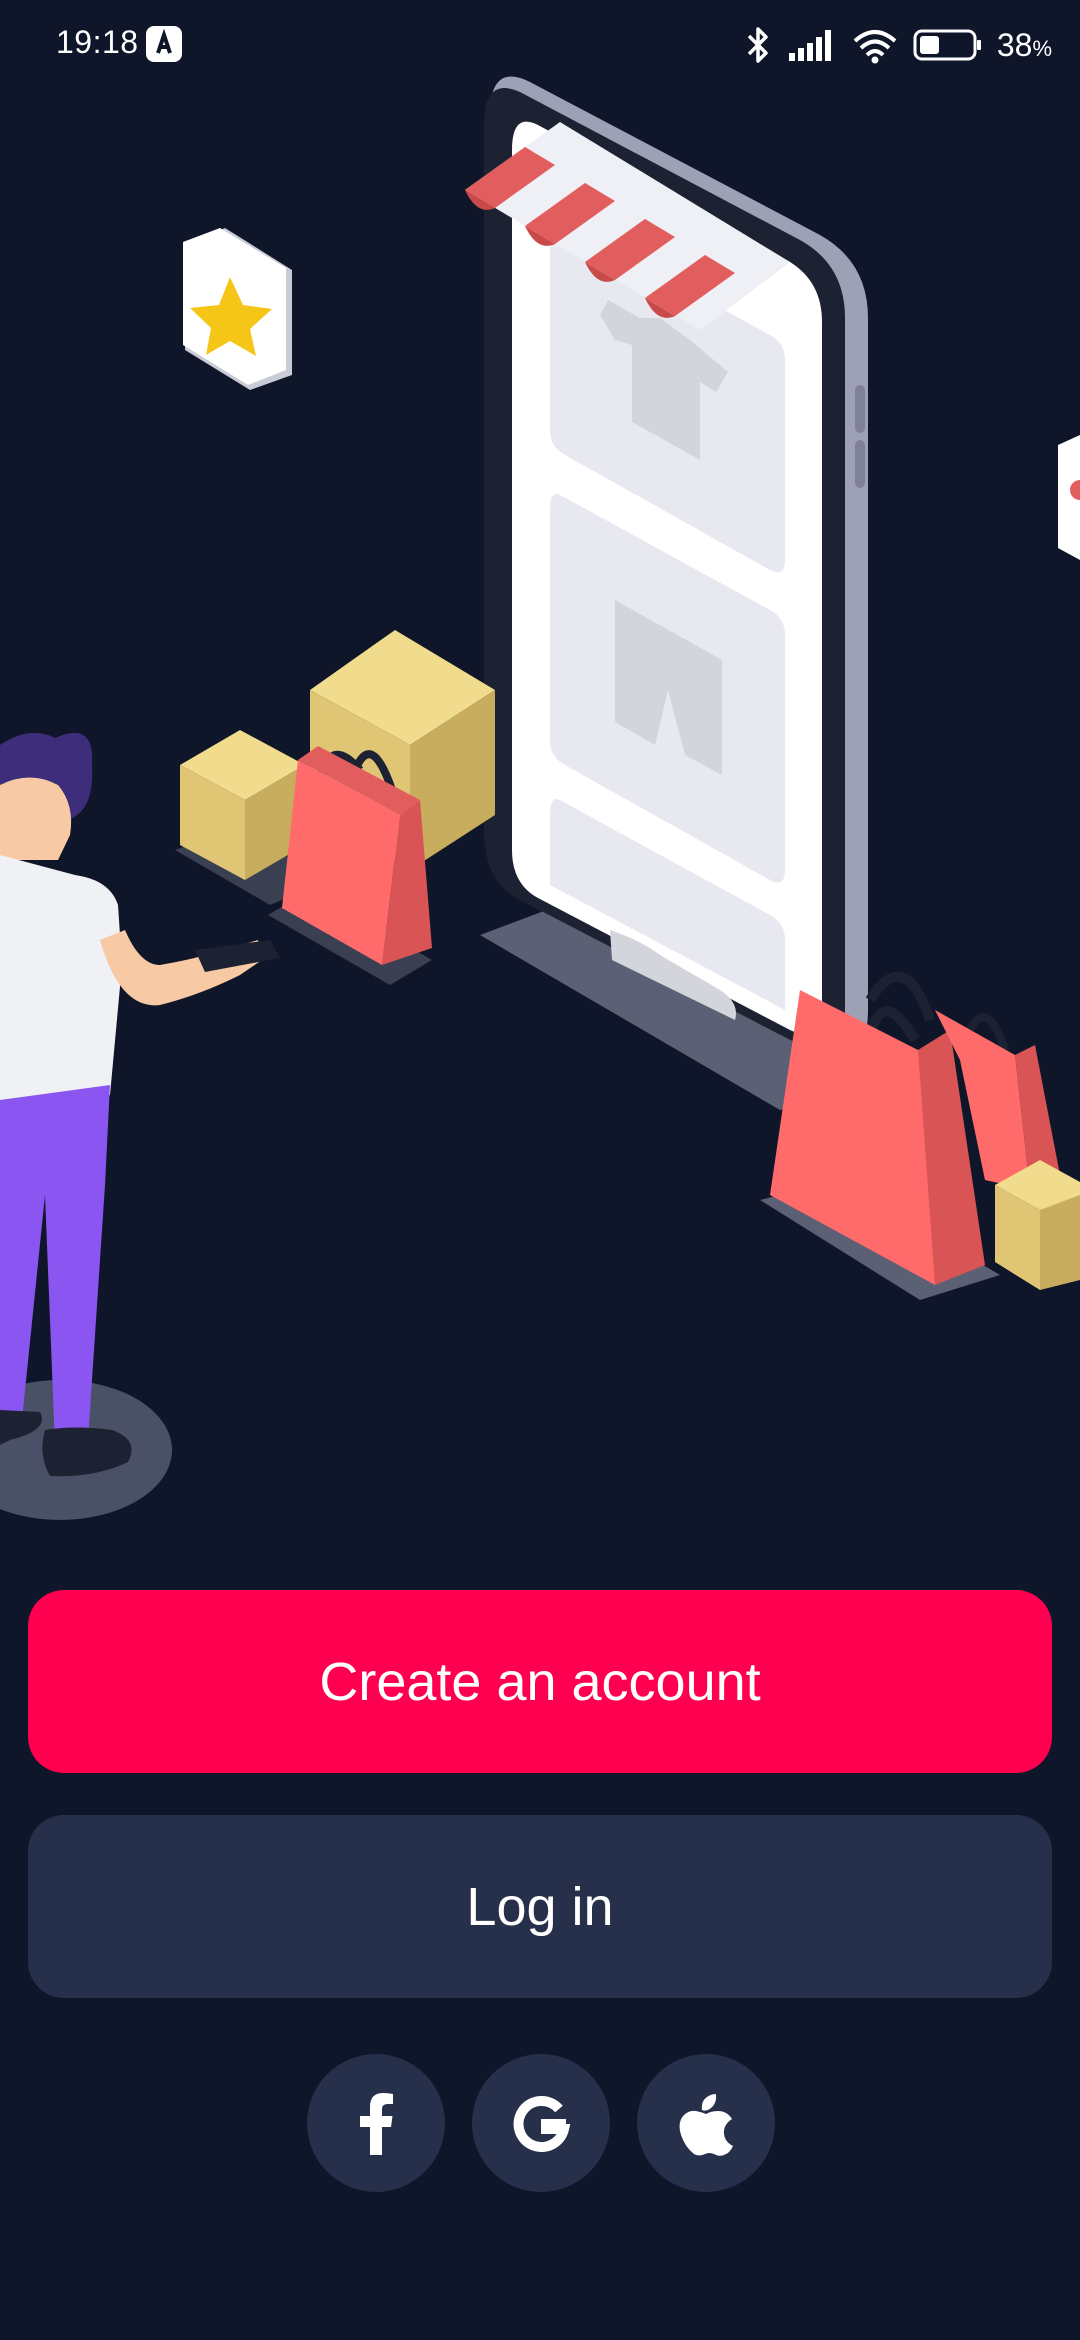 The height and width of the screenshot is (2340, 1080). I want to click on google-login-button, so click(541, 2123).